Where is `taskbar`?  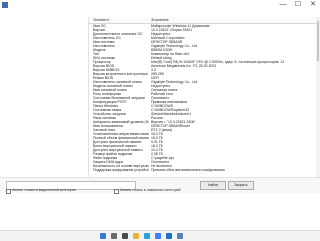 taskbar is located at coordinates (160, 235).